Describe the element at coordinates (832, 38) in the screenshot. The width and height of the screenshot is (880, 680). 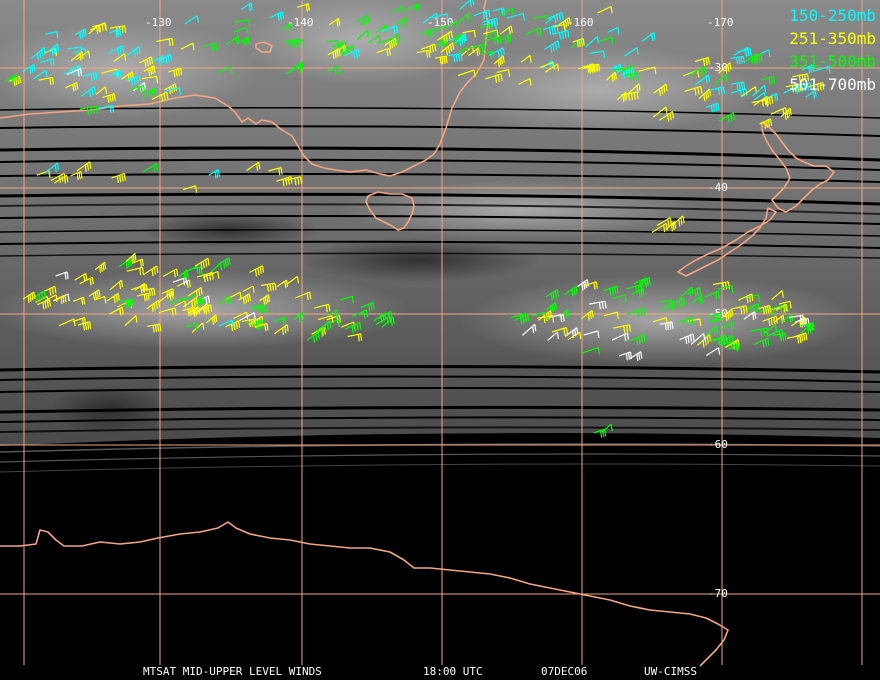
I see `legend-251-350mb: 251-350mb` at that location.